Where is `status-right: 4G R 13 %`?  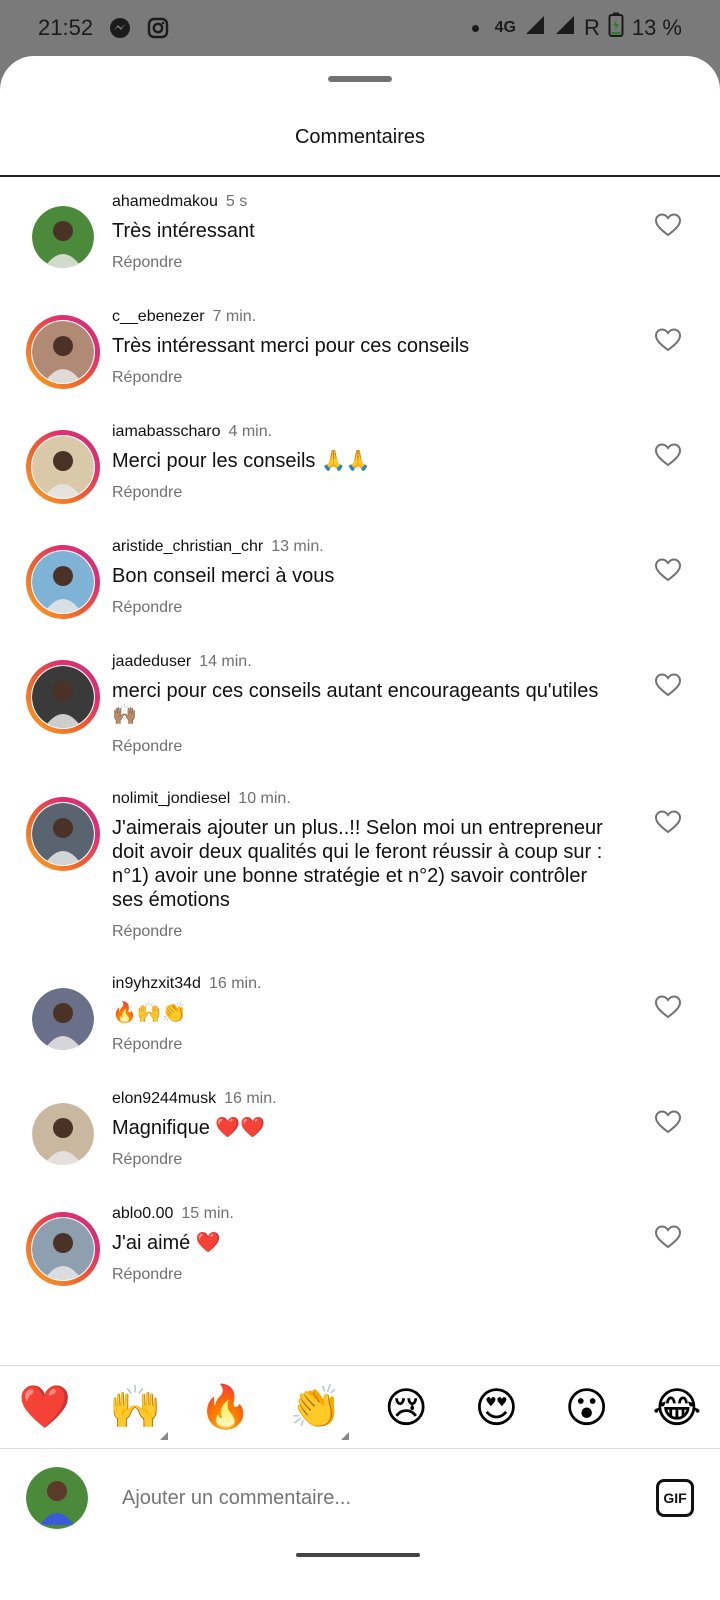 status-right: 4G R 13 % is located at coordinates (576, 28).